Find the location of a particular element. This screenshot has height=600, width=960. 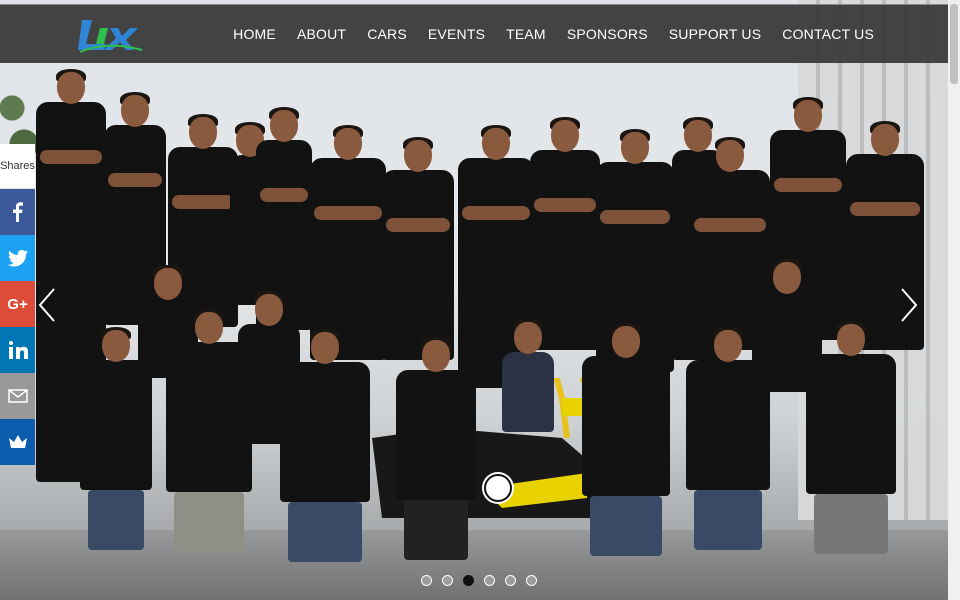

carousel-next-button is located at coordinates (909, 305).